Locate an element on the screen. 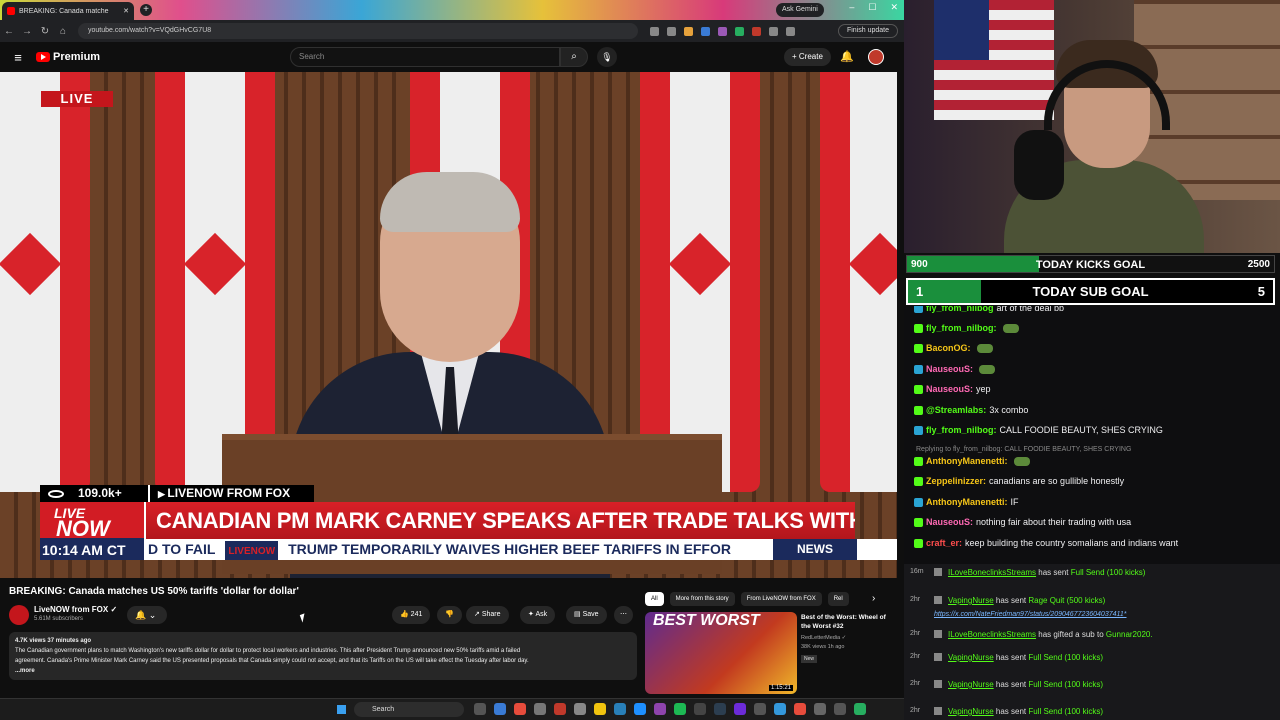 Image resolution: width=1280 pixels, height=720 pixels. bookmark-star-icon is located at coordinates (671, 31).